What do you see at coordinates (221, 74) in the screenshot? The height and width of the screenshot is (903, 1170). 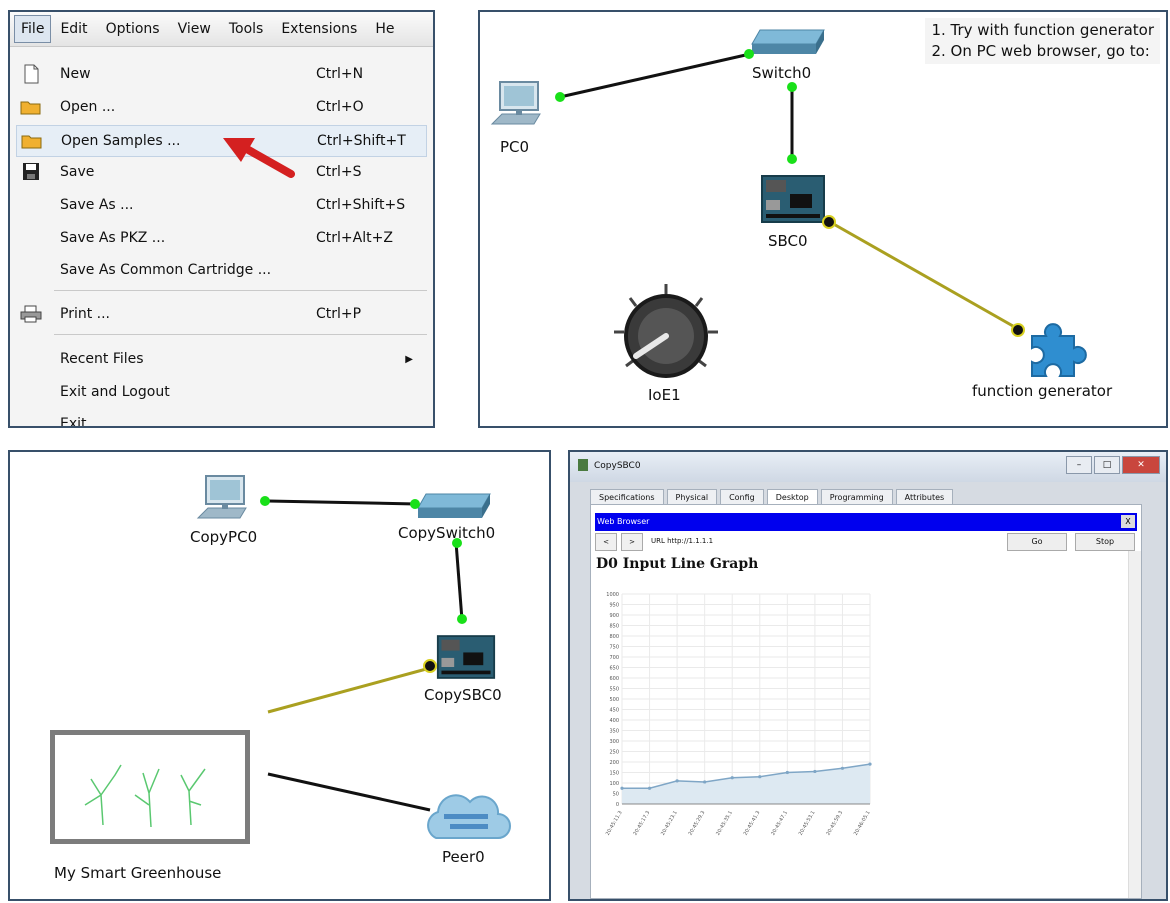 I see `menu-item-new: New Ctrl+N` at bounding box center [221, 74].